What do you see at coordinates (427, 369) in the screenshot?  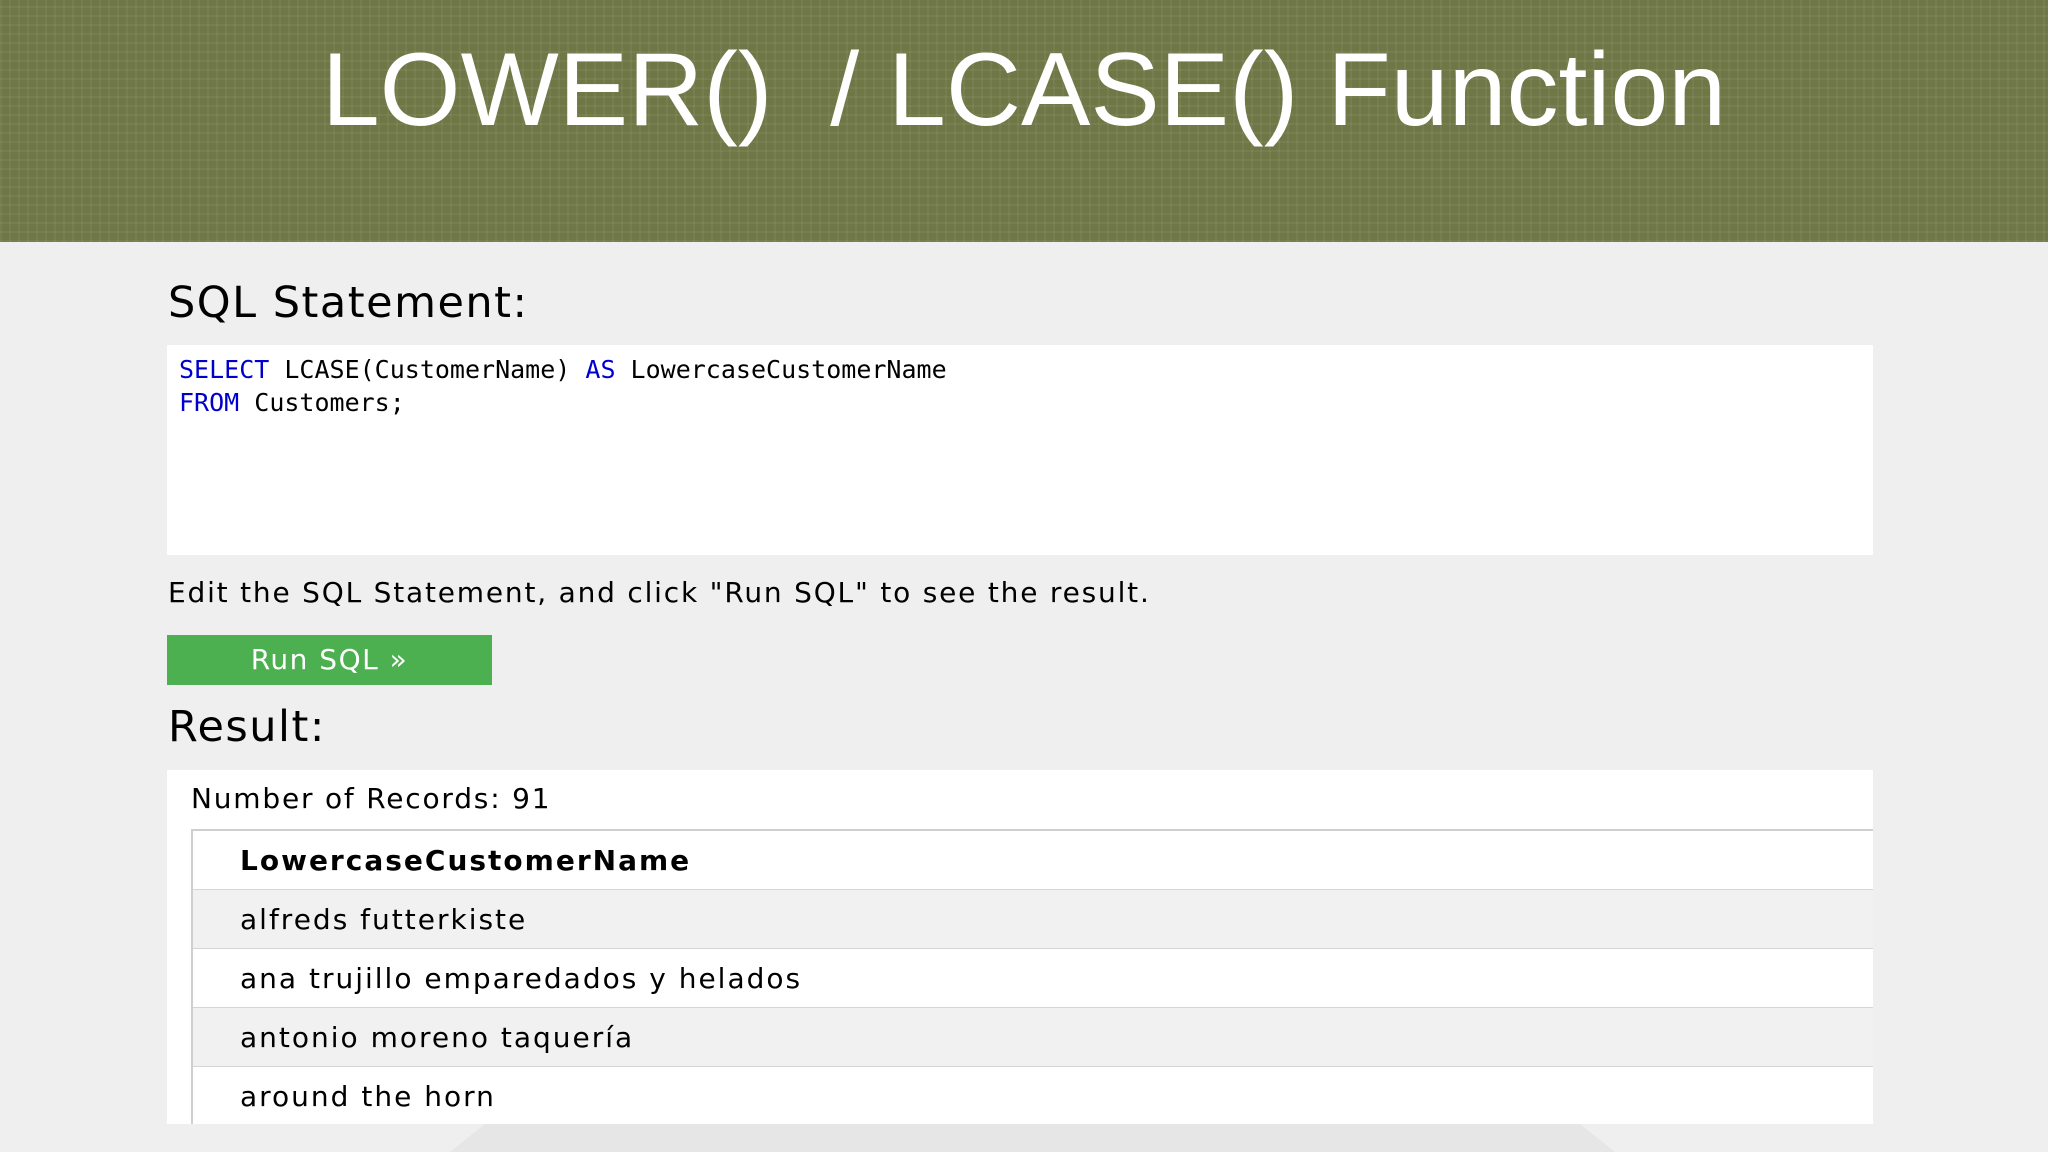 I see `sql-select-expression: LCASE(CustomerName)` at bounding box center [427, 369].